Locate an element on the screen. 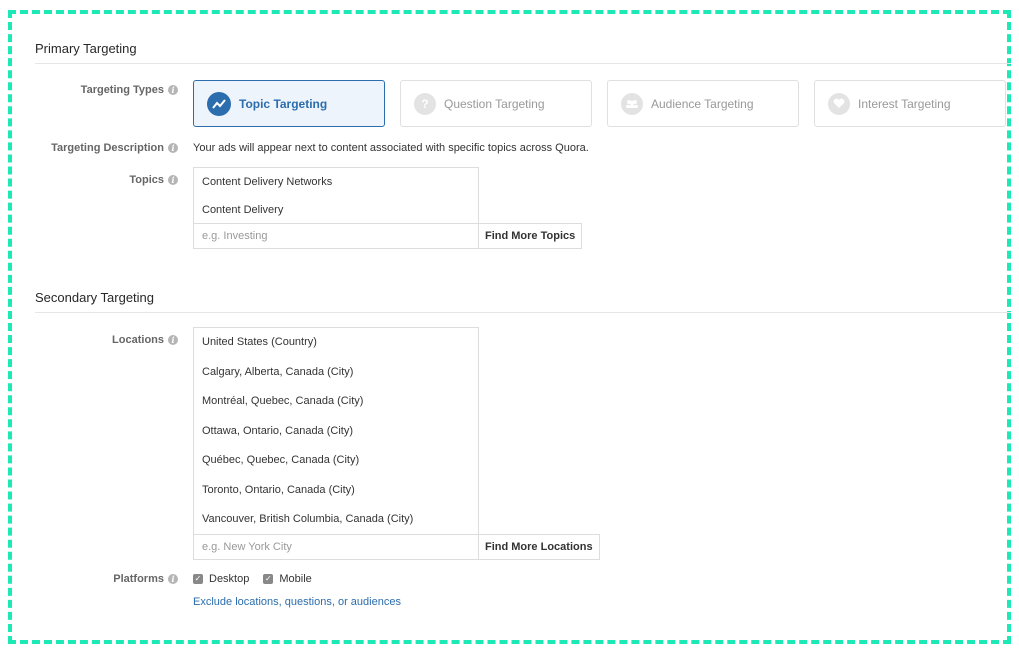  question-targeting-label: Question Targeting is located at coordinates (494, 103).